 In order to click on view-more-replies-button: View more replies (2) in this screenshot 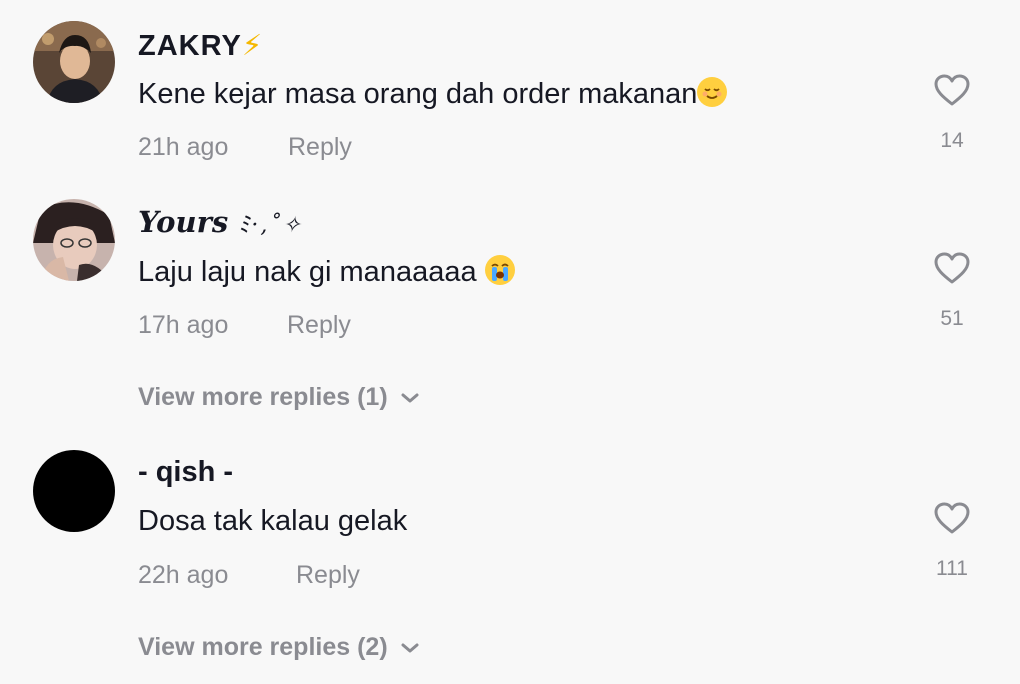, I will do `click(279, 647)`.